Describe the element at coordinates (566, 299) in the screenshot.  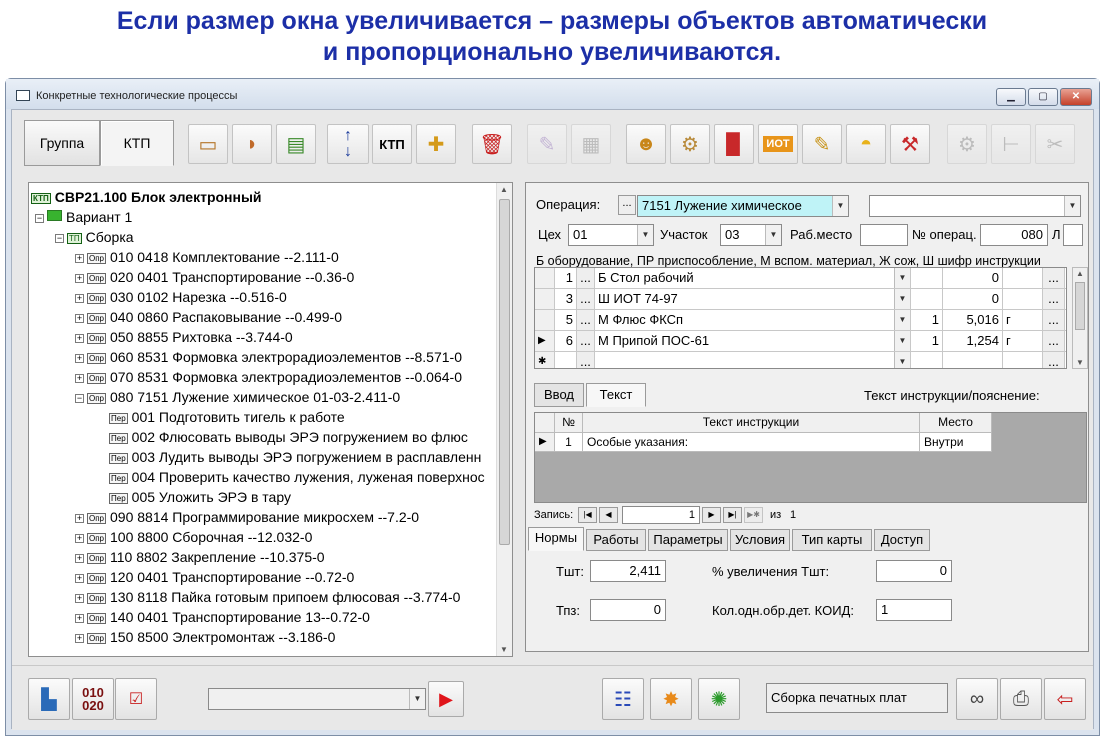
I see `cell-n: 3` at that location.